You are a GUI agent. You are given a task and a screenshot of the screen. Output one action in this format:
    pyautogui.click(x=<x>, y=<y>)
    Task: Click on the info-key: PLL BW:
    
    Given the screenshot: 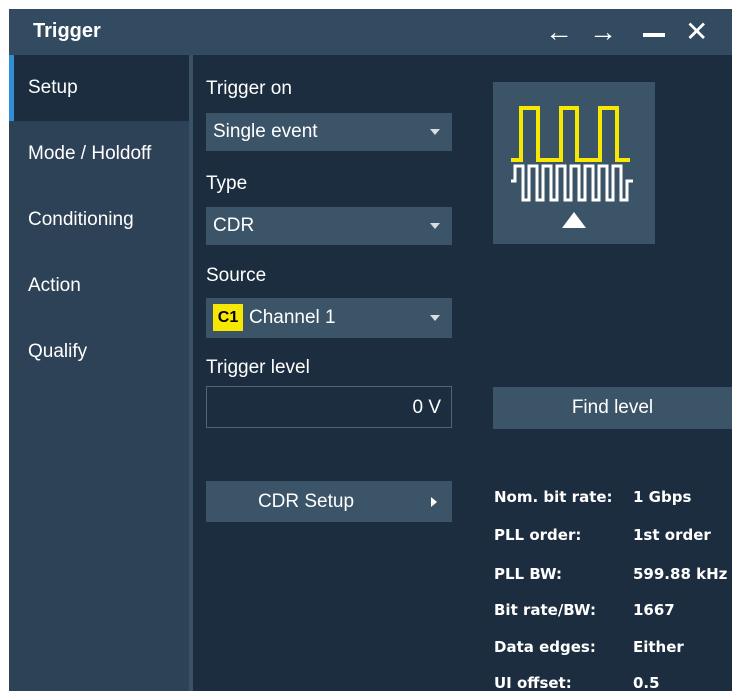 What is the action you would take?
    pyautogui.click(x=528, y=574)
    